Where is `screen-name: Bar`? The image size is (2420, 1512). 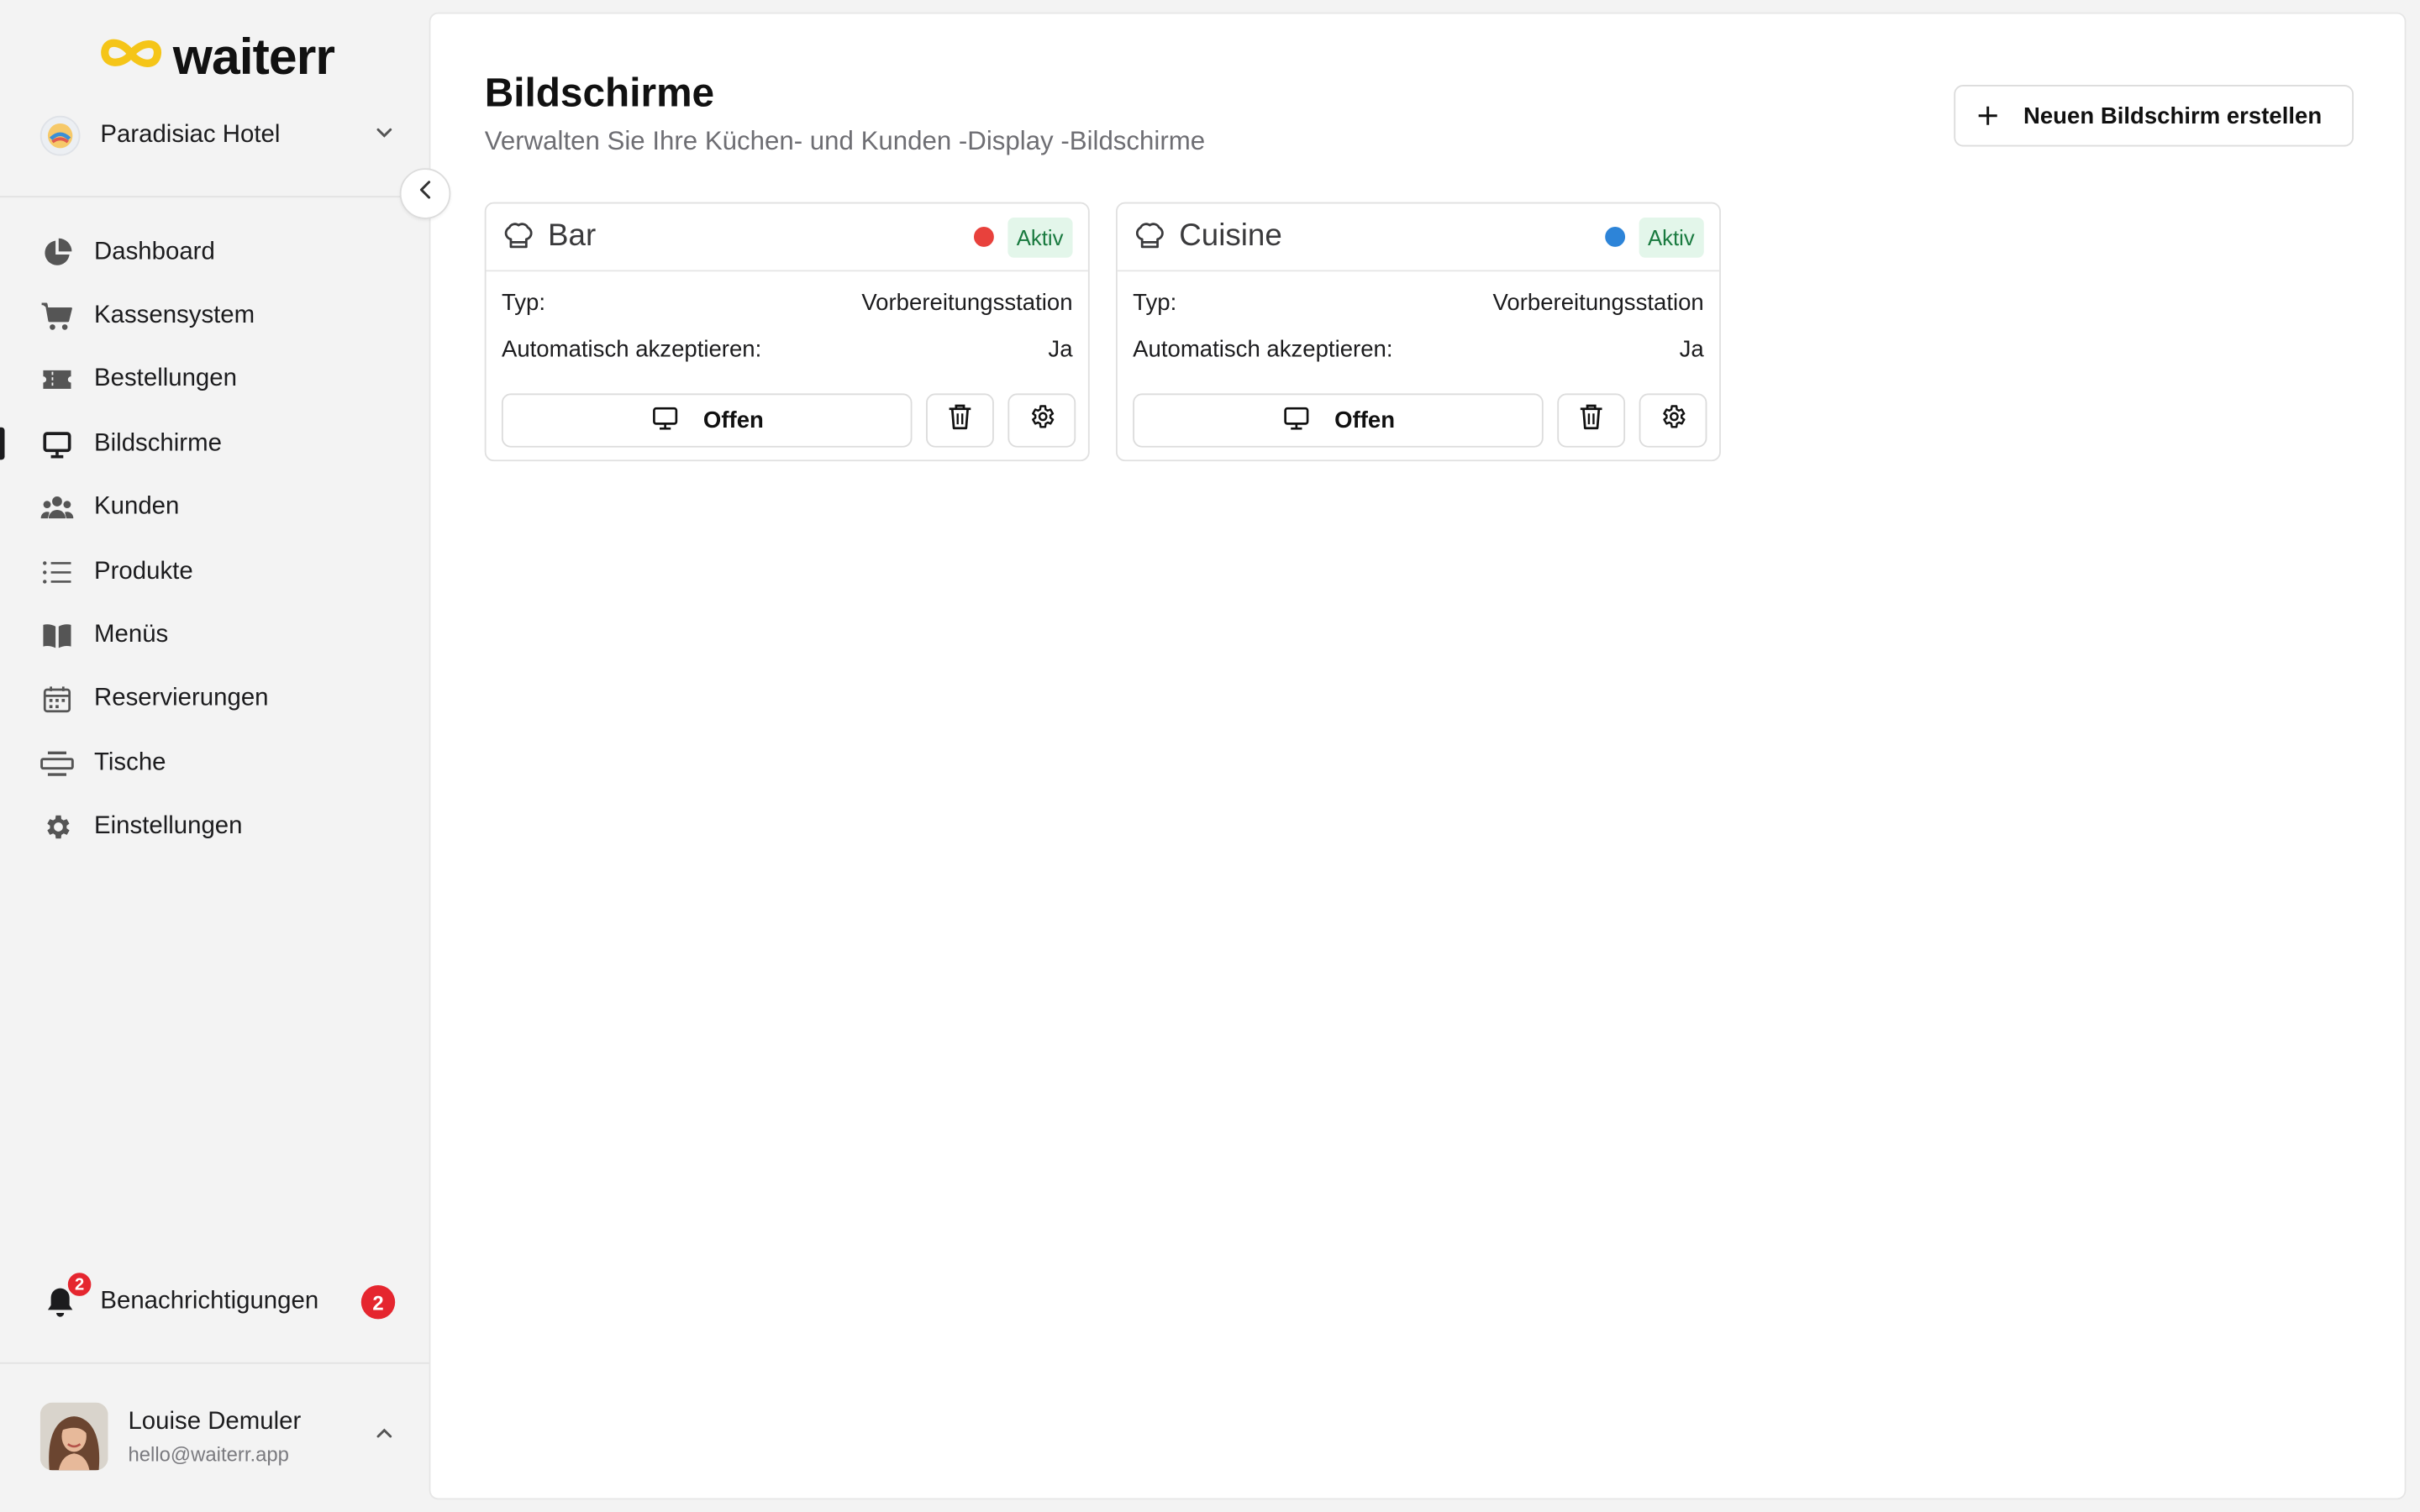
screen-name: Bar is located at coordinates (572, 236).